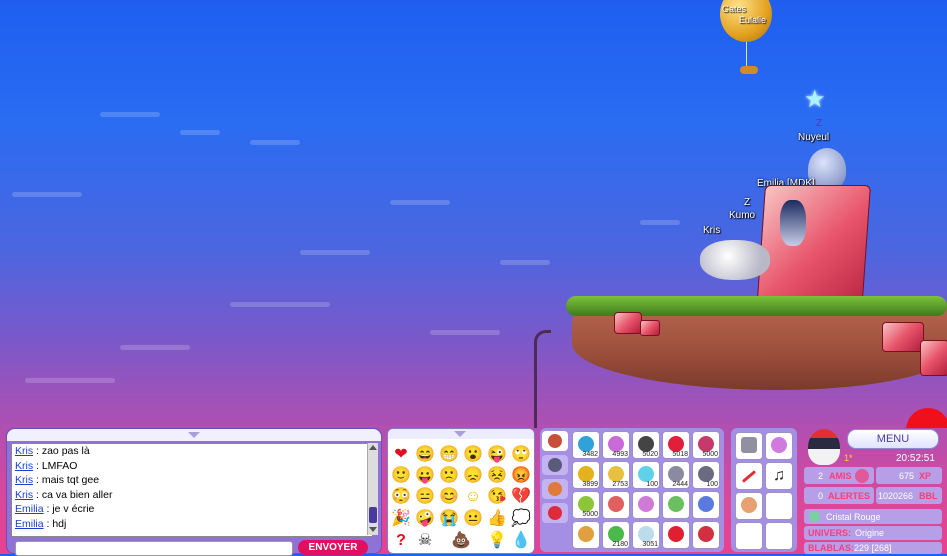 This screenshot has height=556, width=947. Describe the element at coordinates (401, 497) in the screenshot. I see `blush-emote-icon: 😳` at that location.